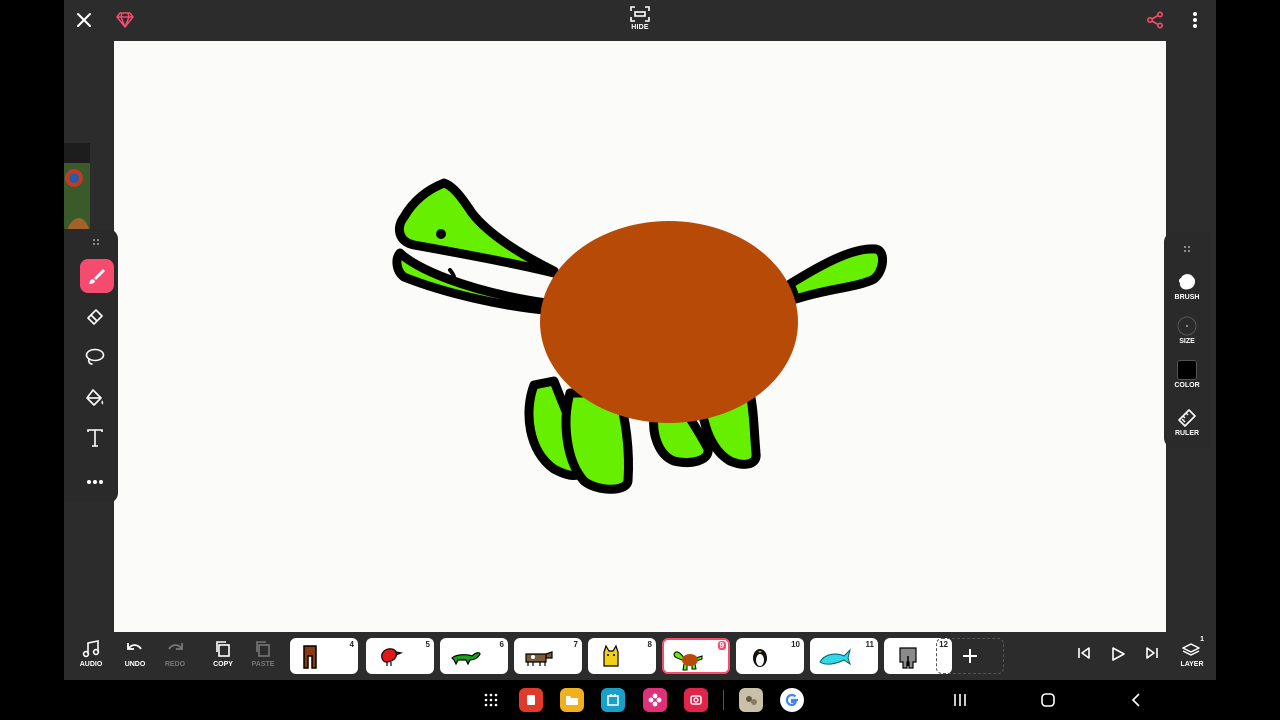 Image resolution: width=1280 pixels, height=720 pixels. Describe the element at coordinates (1048, 702) in the screenshot. I see `home-nav-button` at that location.